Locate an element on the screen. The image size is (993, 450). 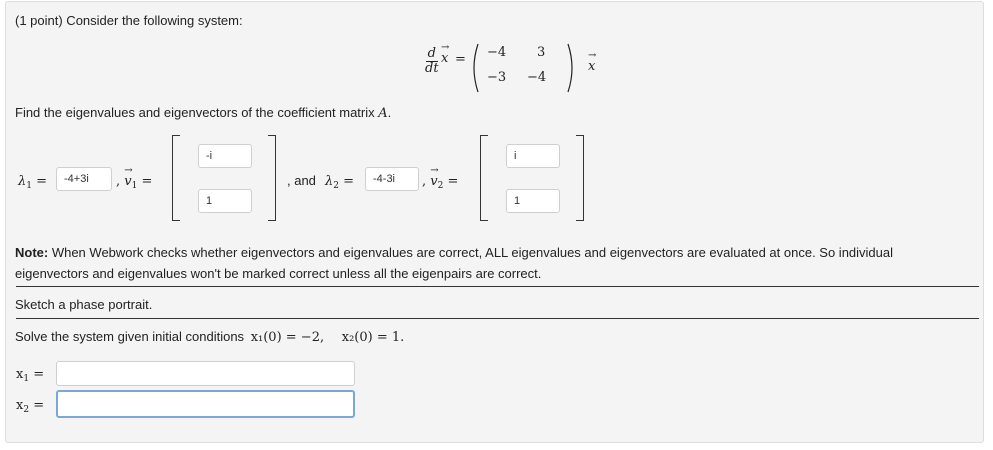
x1-label: x1 = is located at coordinates (30, 375).